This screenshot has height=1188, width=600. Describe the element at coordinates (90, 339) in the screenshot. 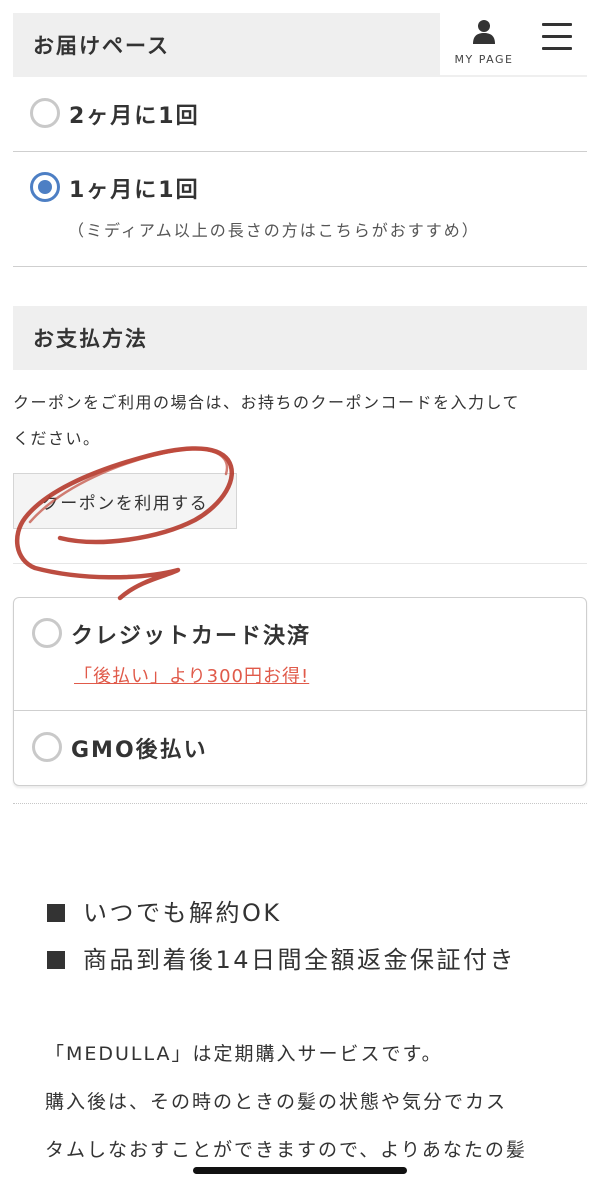

I see `payment-method-title: お支払方法` at that location.